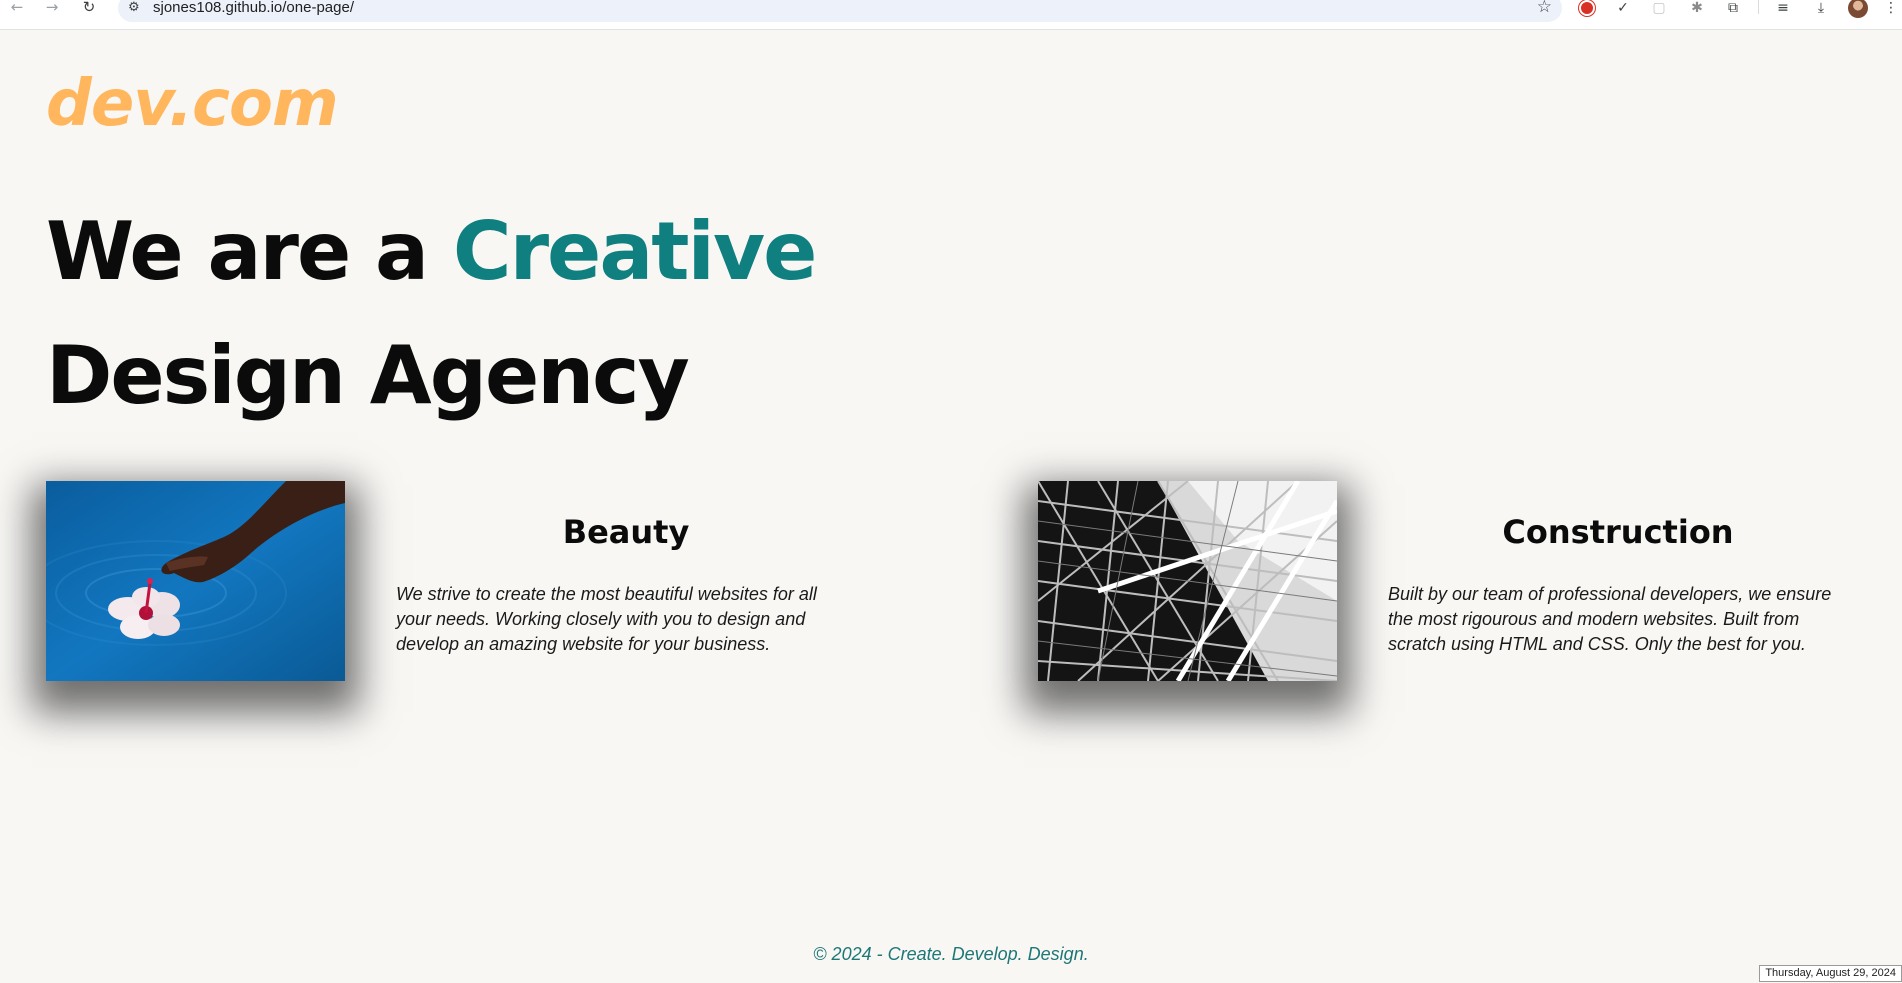  I want to click on playlist-icon: ≡, so click(1783, 8).